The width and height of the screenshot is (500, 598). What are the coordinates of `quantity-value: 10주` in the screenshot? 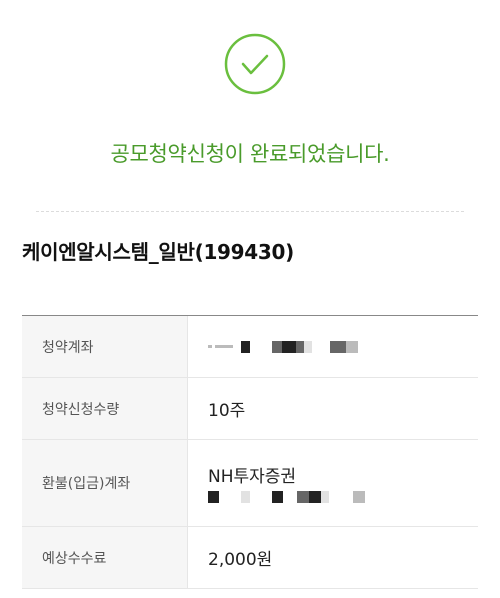 It's located at (227, 411).